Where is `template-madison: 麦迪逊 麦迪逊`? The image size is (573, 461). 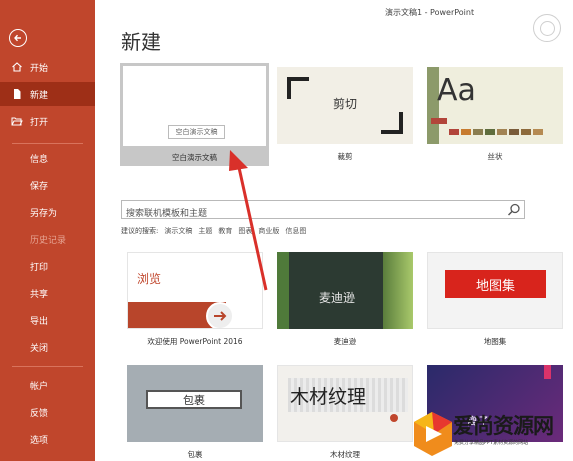
template-madison: 麦迪逊 麦迪逊 is located at coordinates (345, 300).